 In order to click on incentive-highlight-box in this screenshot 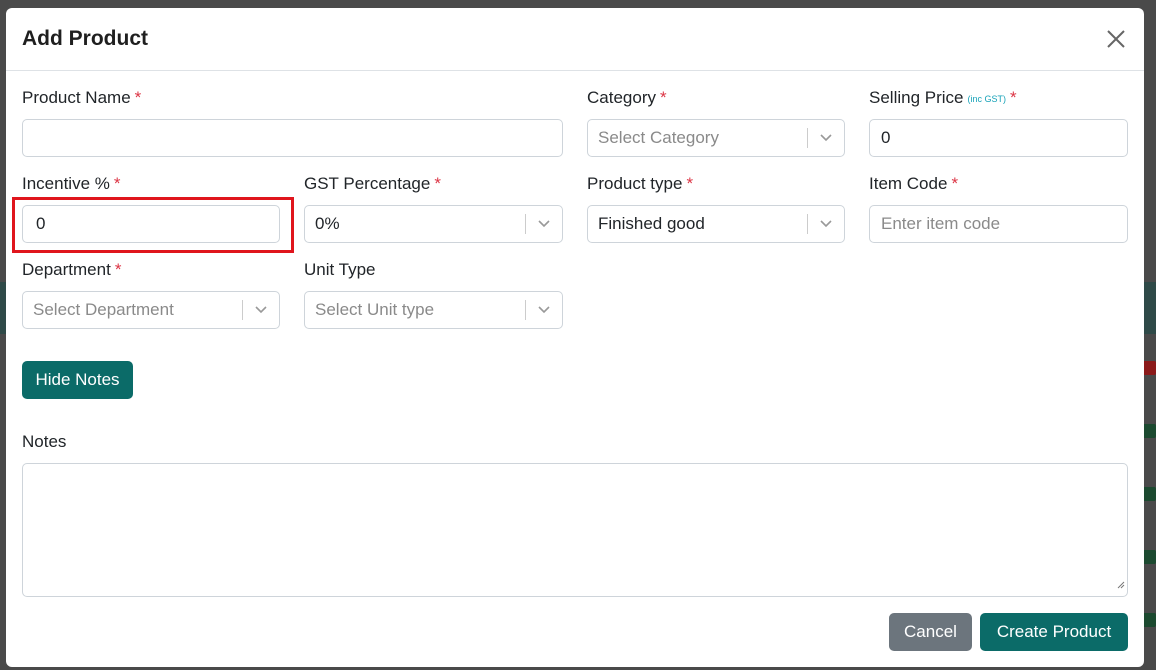, I will do `click(153, 225)`.